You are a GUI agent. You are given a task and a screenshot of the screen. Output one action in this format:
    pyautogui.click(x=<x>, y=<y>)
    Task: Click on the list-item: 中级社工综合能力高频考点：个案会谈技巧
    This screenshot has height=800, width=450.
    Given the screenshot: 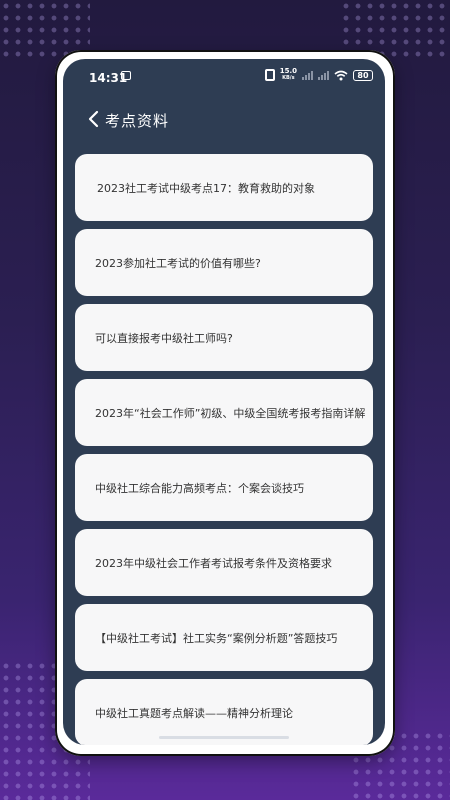 What is the action you would take?
    pyautogui.click(x=224, y=487)
    